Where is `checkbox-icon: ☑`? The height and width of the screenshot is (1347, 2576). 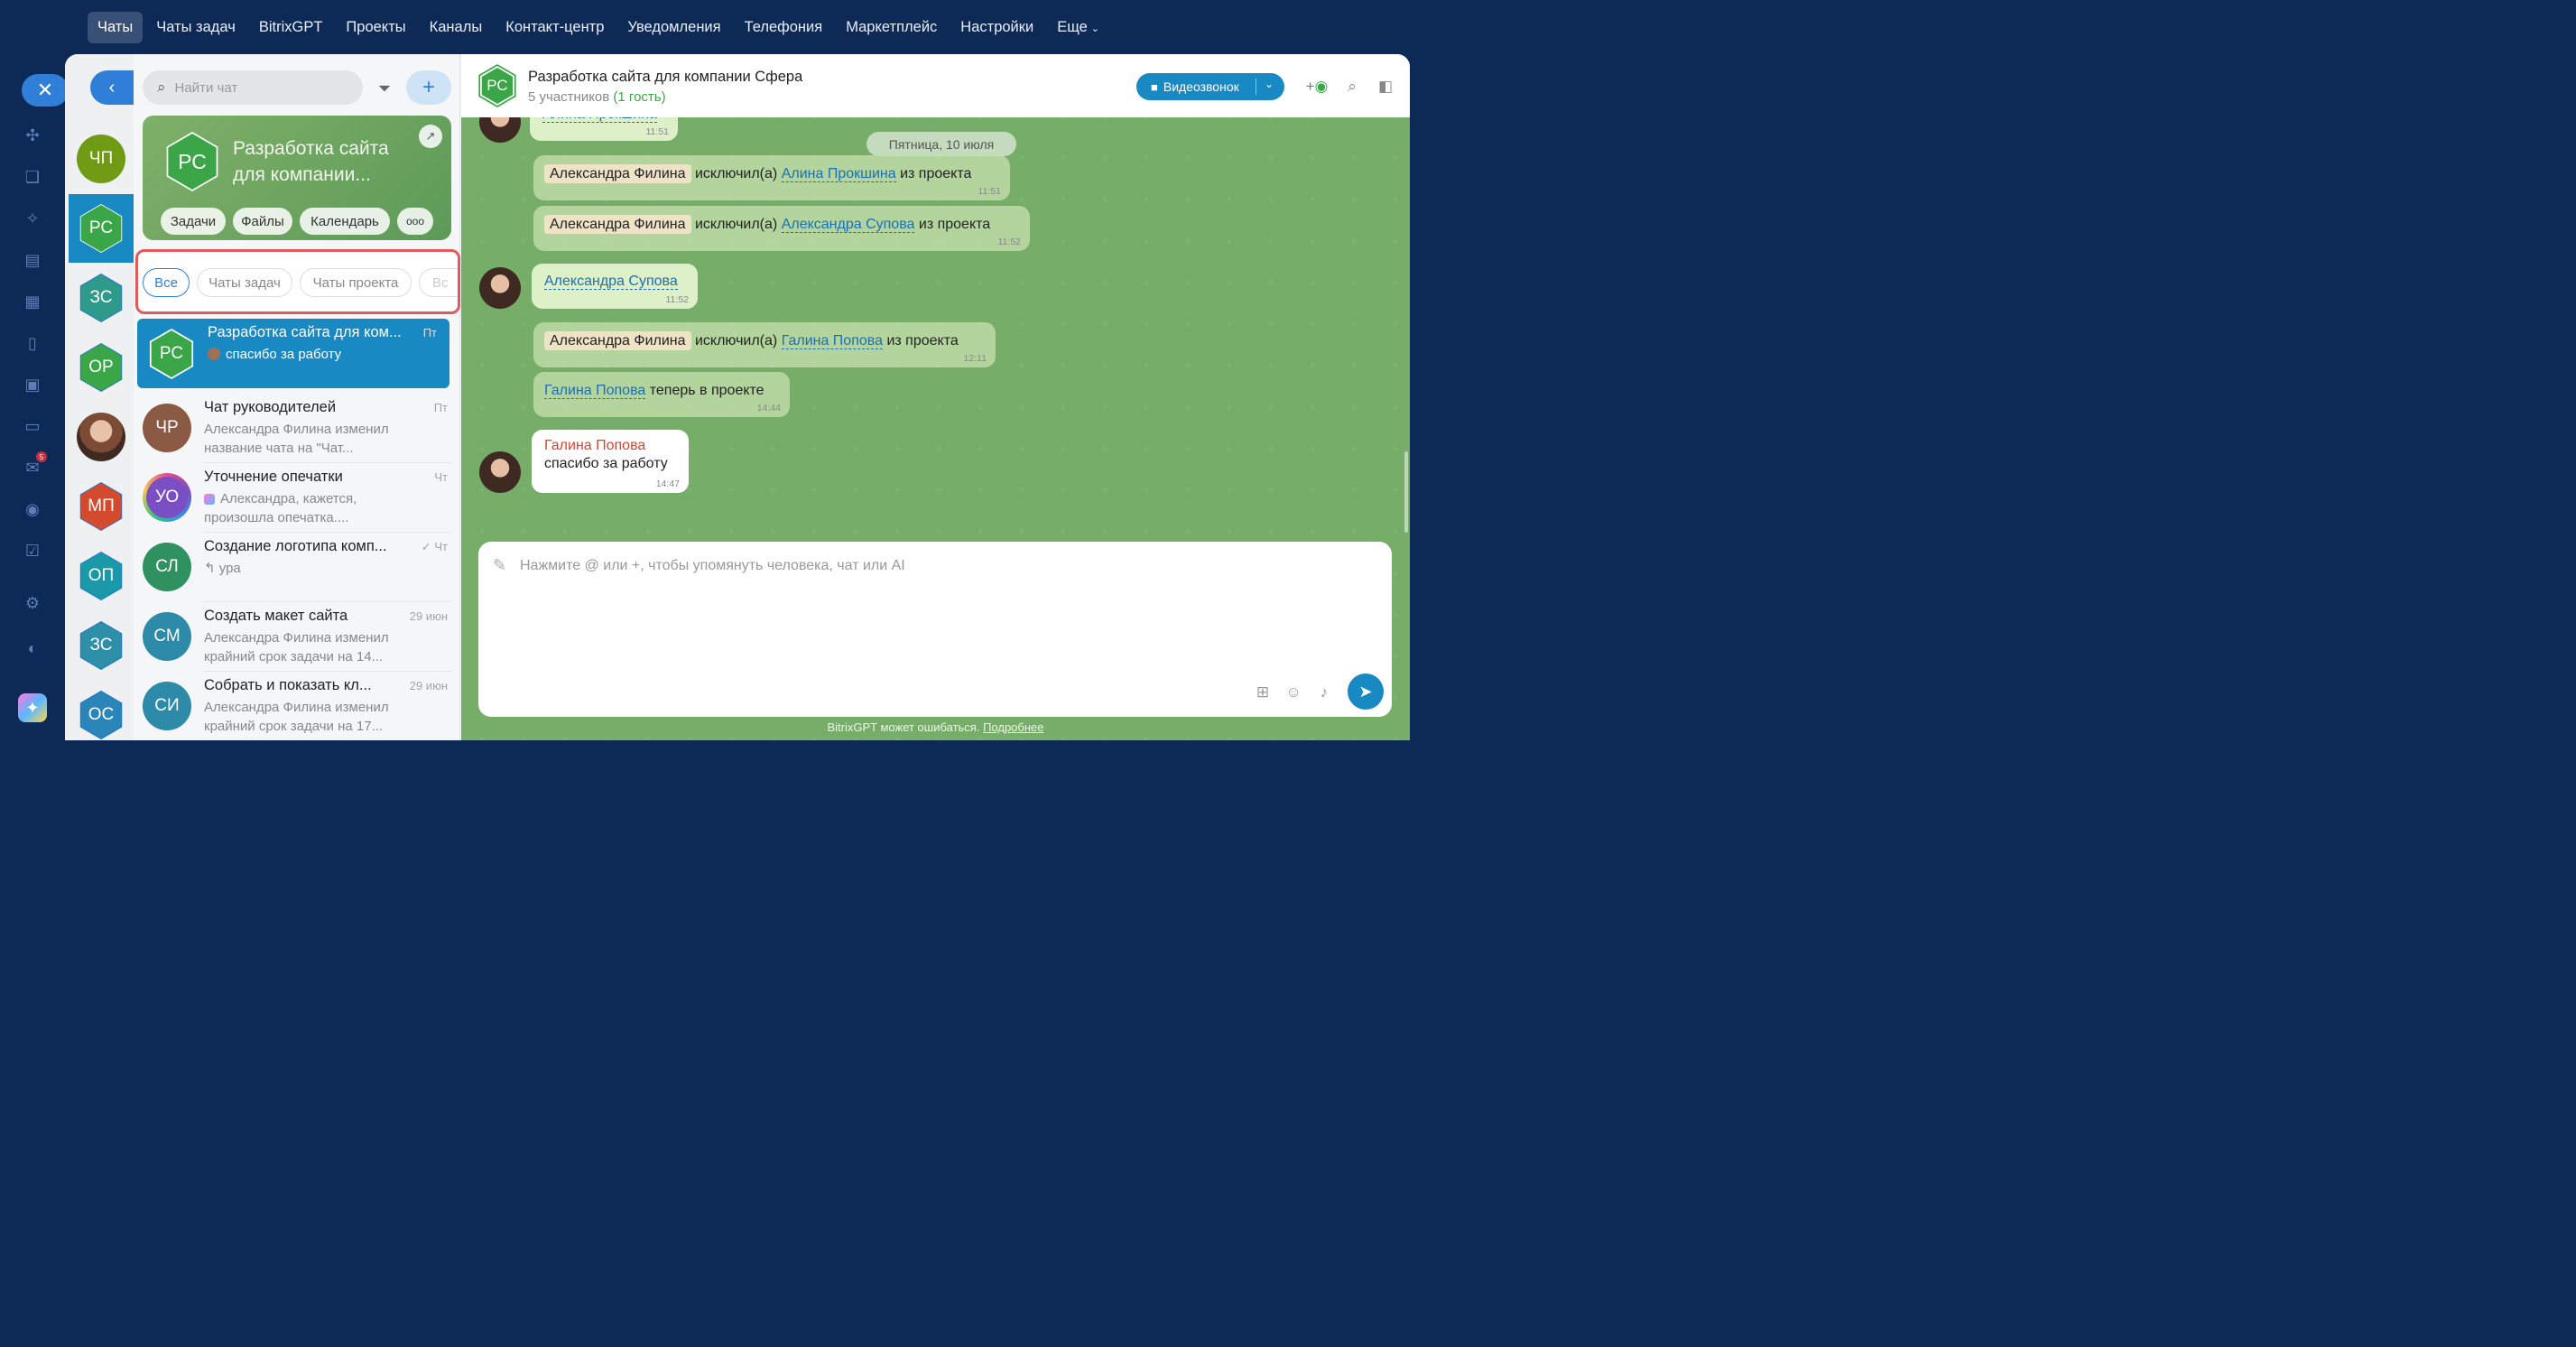
checkbox-icon: ☑ is located at coordinates (32, 551).